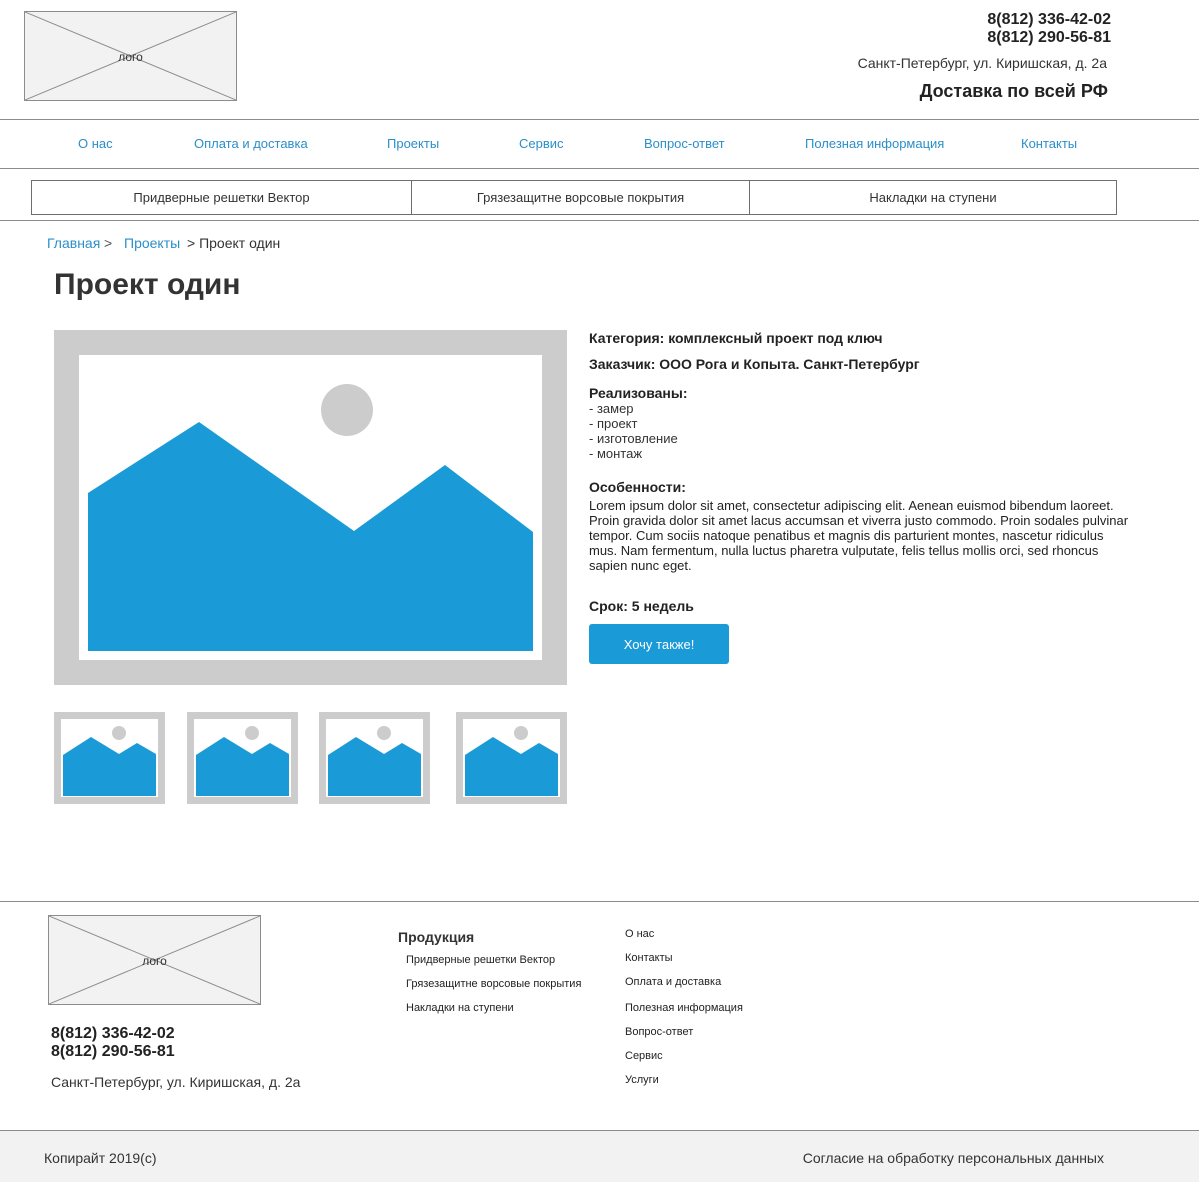  Describe the element at coordinates (673, 982) in the screenshot. I see `footer-link-payment-delivery: Оплата и доставка` at that location.